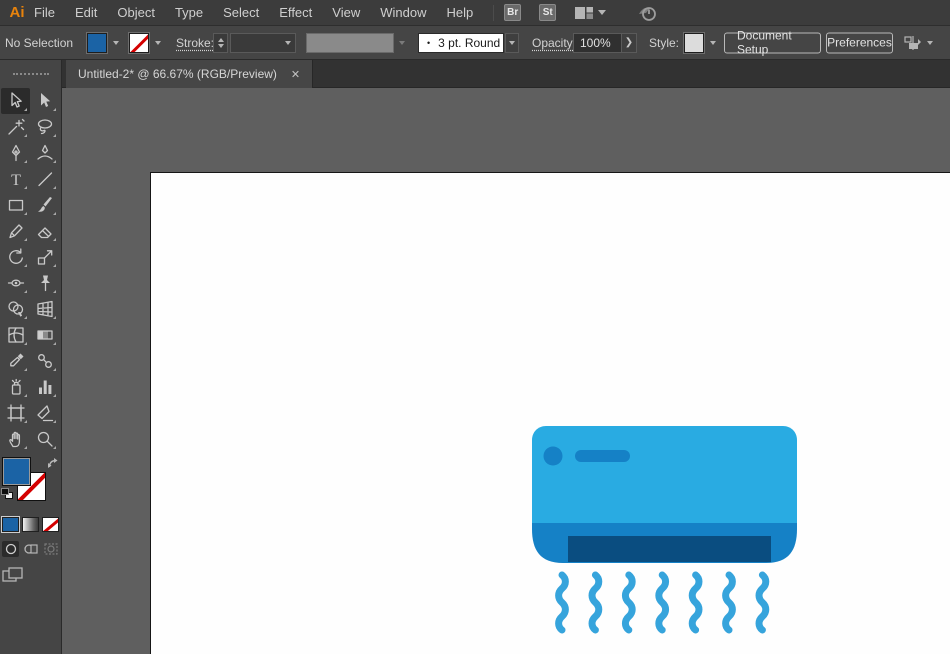 The height and width of the screenshot is (654, 950). What do you see at coordinates (513, 12) in the screenshot?
I see `bridge-button: Br` at bounding box center [513, 12].